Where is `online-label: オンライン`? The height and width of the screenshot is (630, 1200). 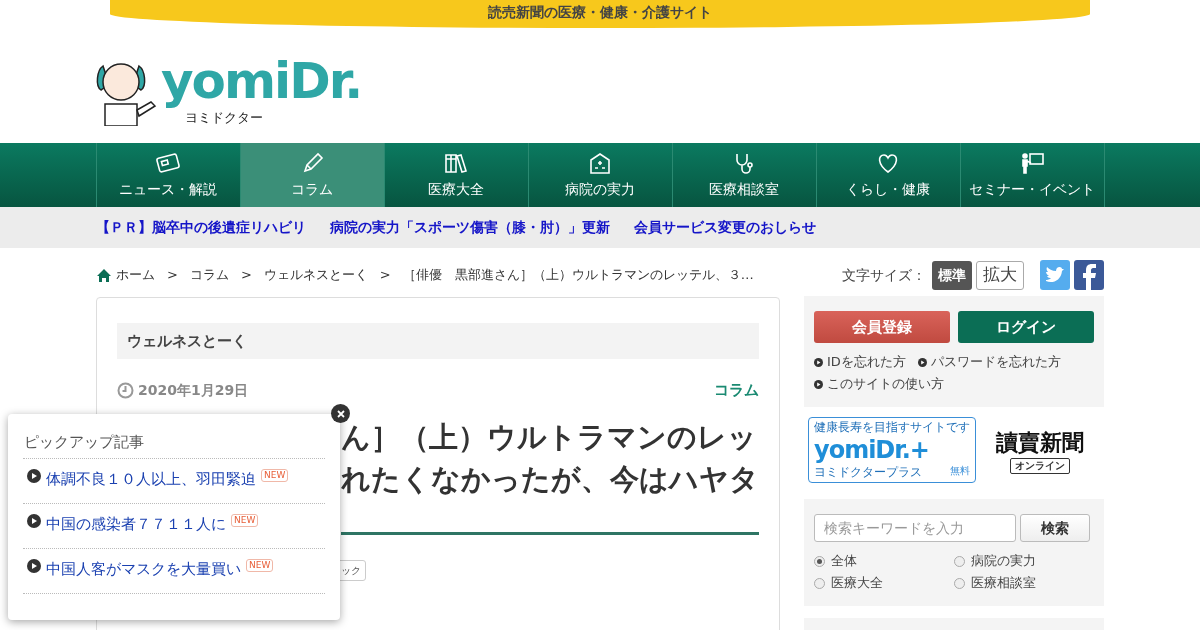 online-label: オンライン is located at coordinates (1040, 466).